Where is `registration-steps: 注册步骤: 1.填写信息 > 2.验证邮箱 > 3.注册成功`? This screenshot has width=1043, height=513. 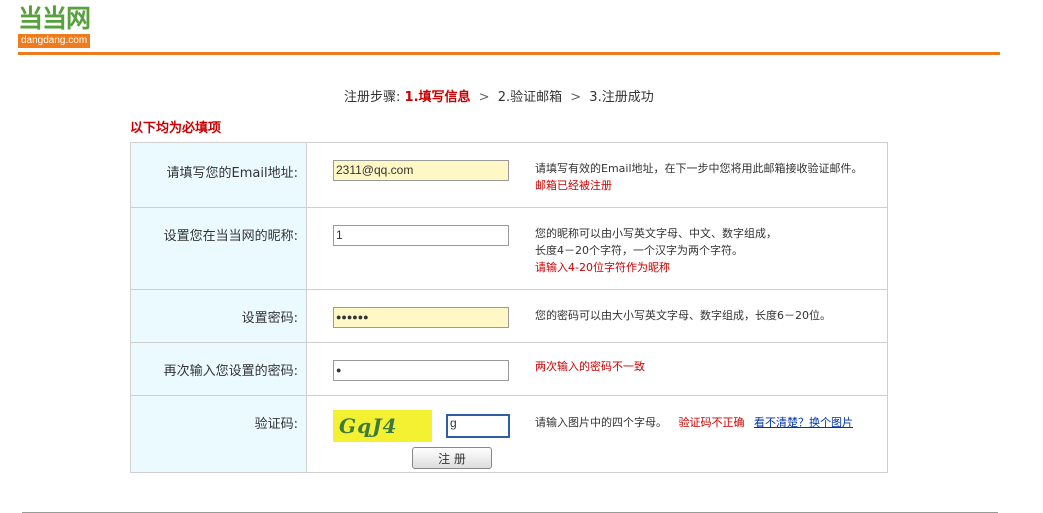
registration-steps: 注册步骤: 1.填写信息 > 2.验证邮箱 > 3.注册成功 is located at coordinates (499, 95).